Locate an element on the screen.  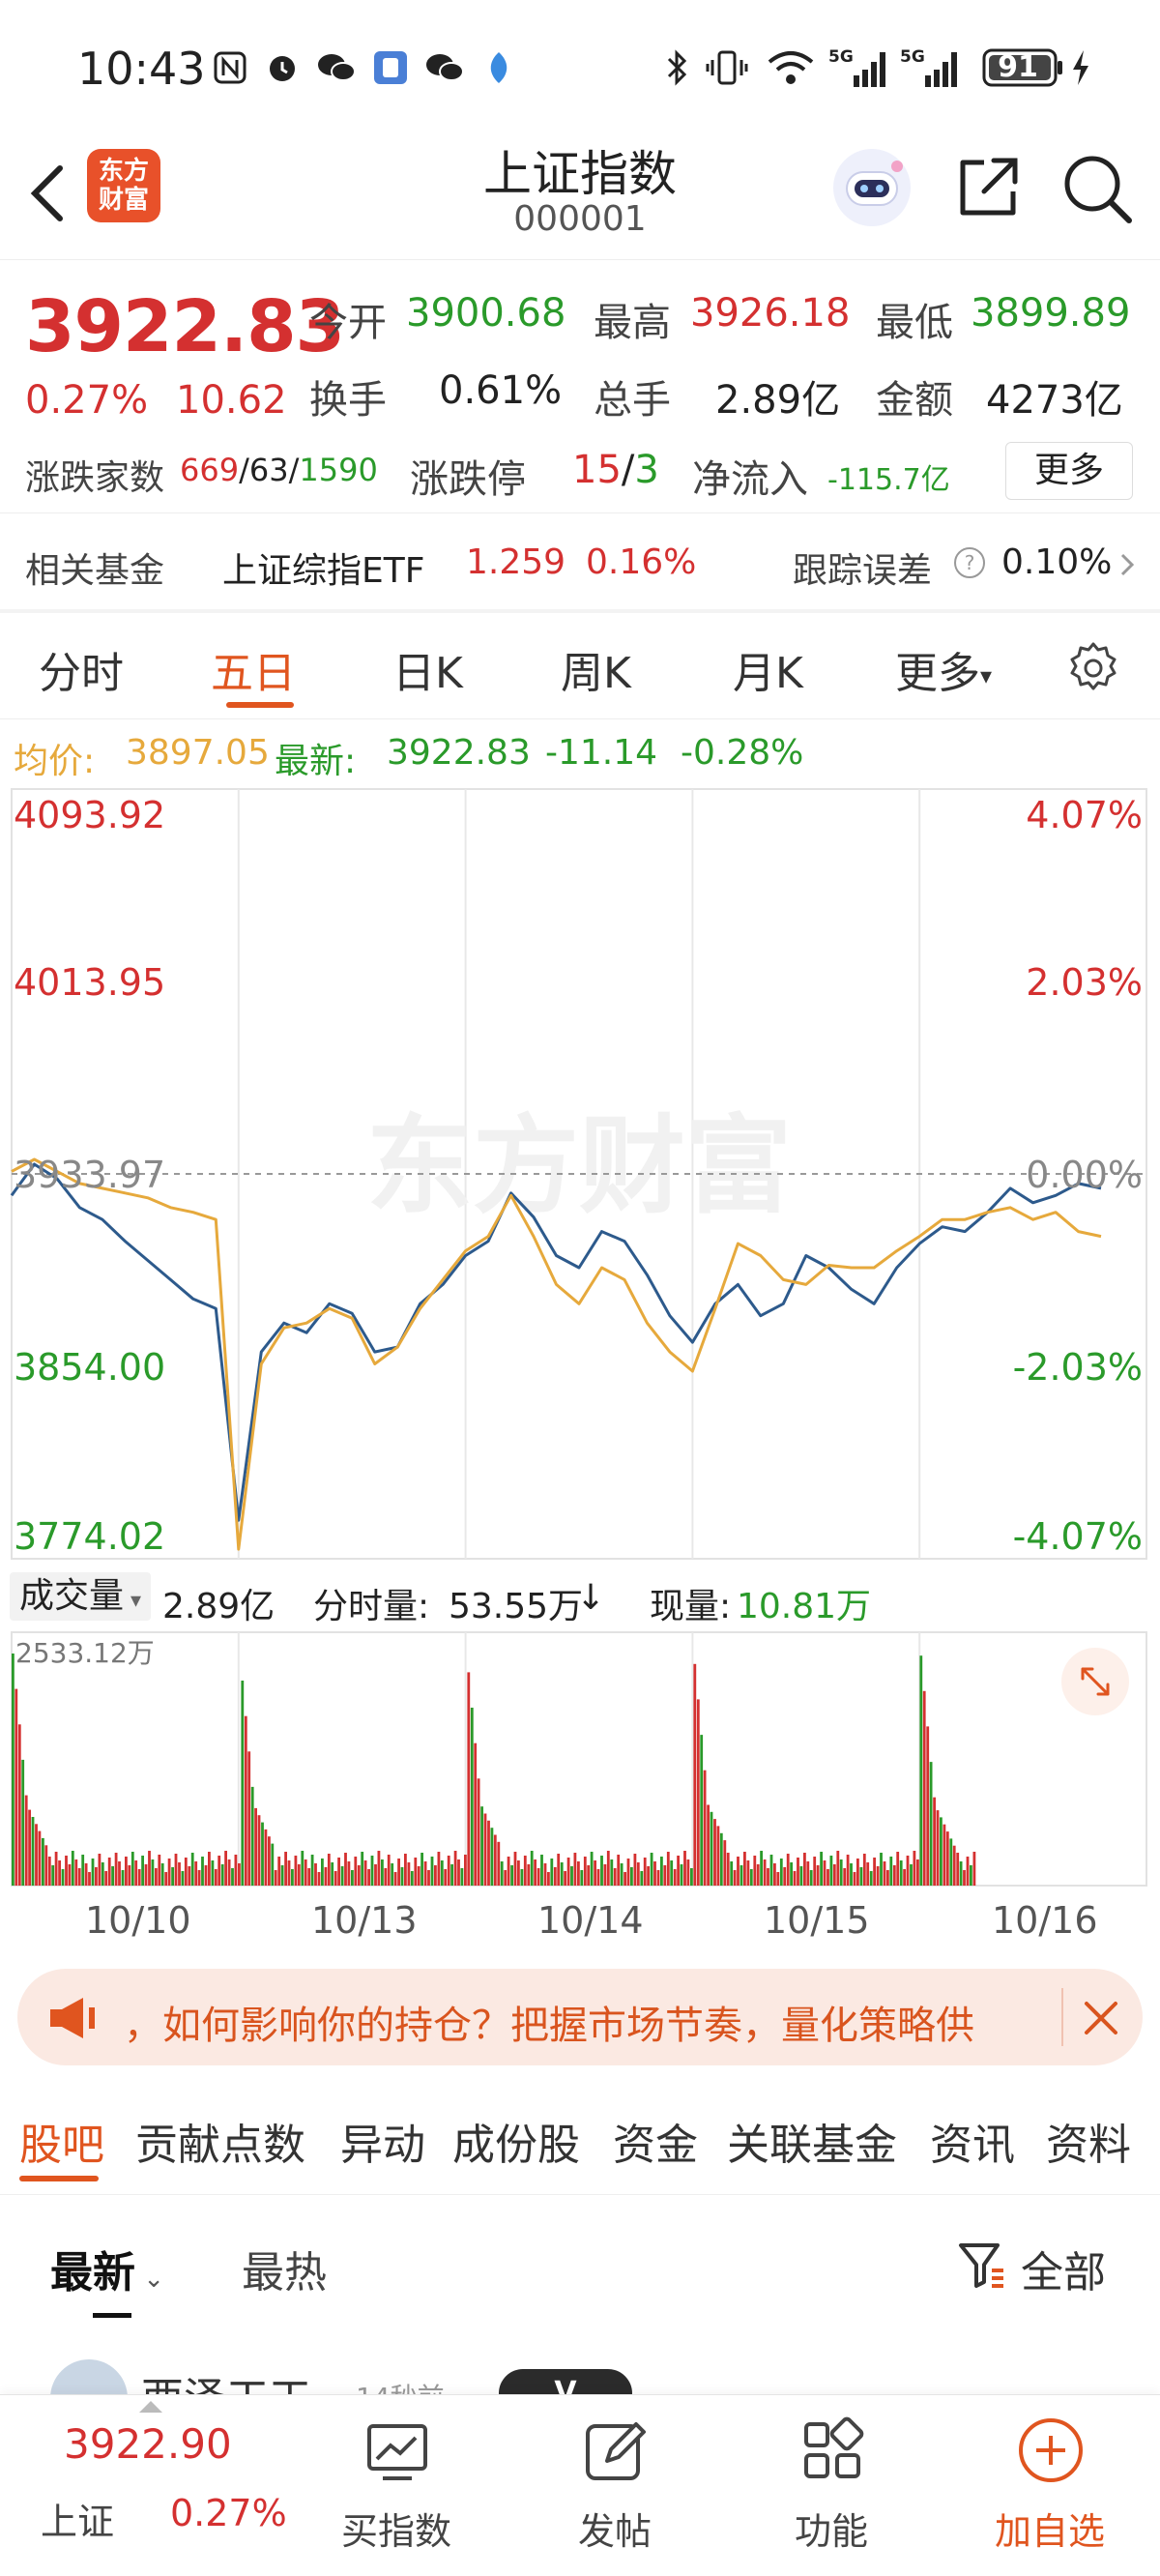
close-icon is located at coordinates (1101, 2018).